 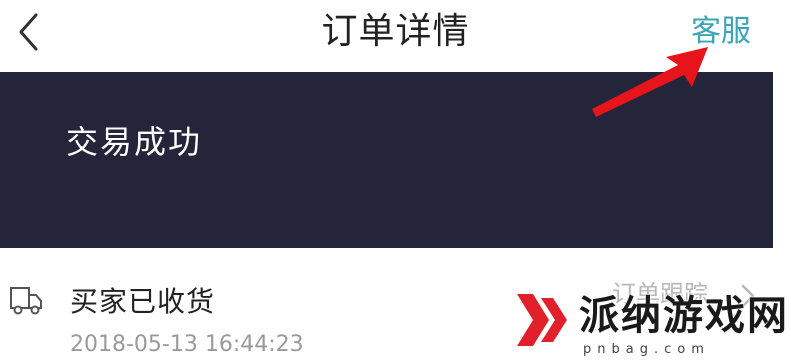 What do you see at coordinates (684, 316) in the screenshot?
I see `watermark-text: 派纳游戏网` at bounding box center [684, 316].